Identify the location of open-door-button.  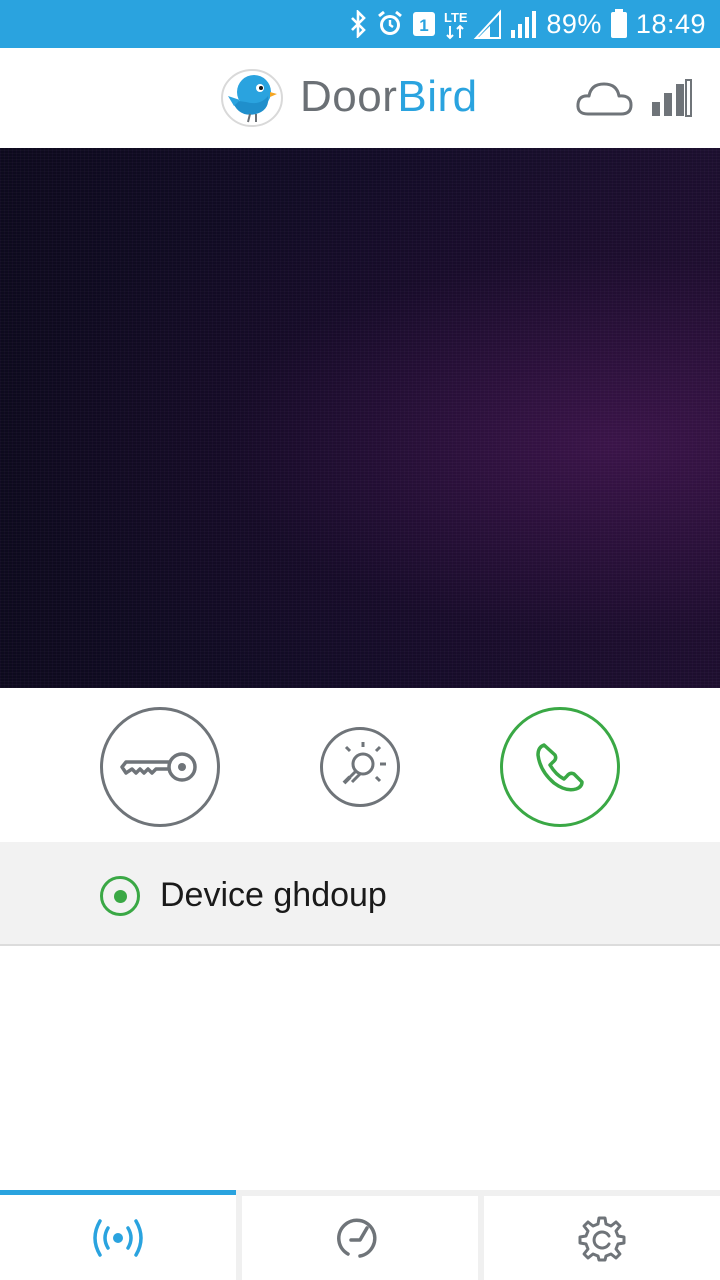
(160, 767).